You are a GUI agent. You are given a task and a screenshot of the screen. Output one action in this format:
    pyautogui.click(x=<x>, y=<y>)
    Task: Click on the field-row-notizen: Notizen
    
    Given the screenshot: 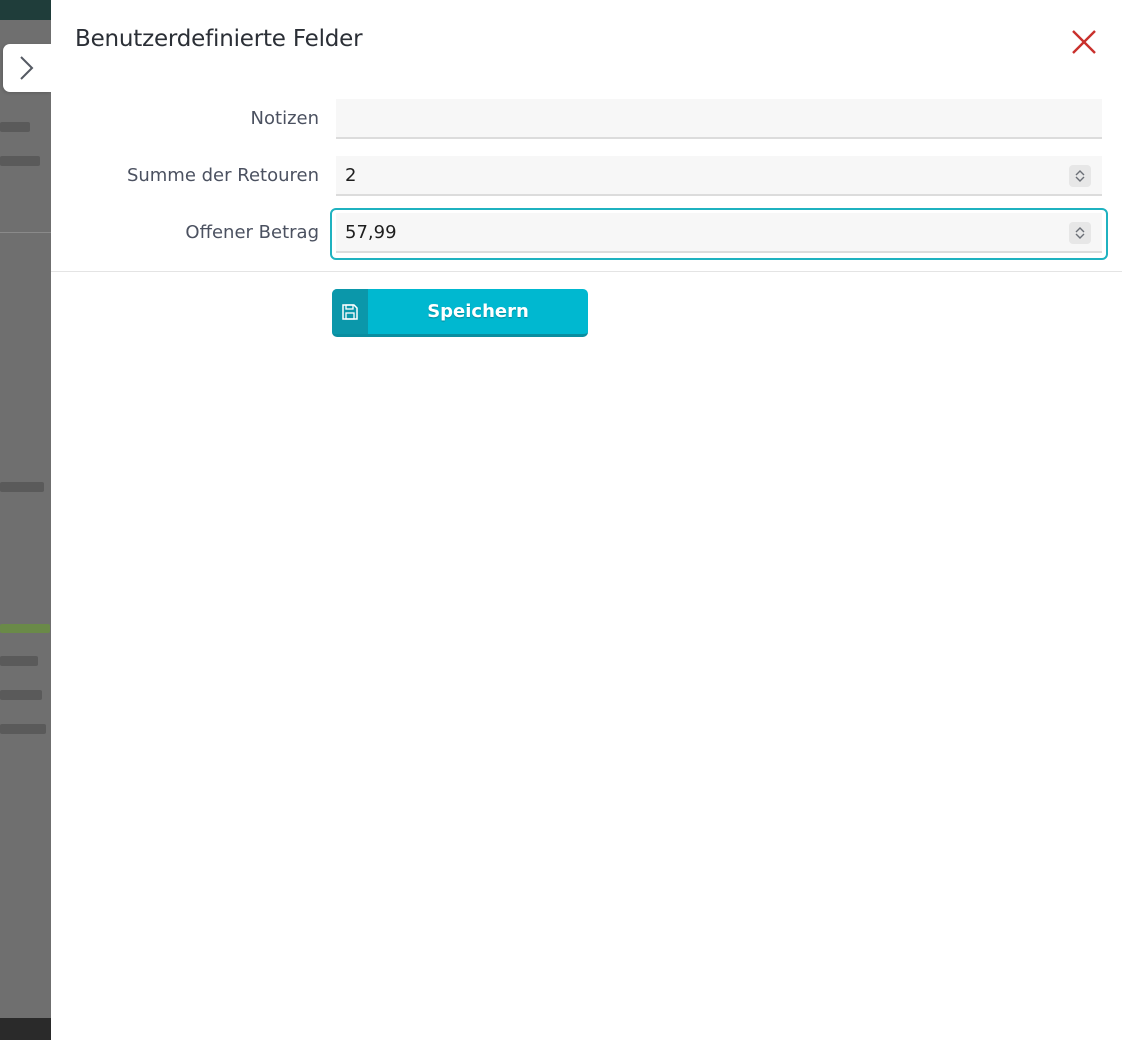 What is the action you would take?
    pyautogui.click(x=586, y=119)
    